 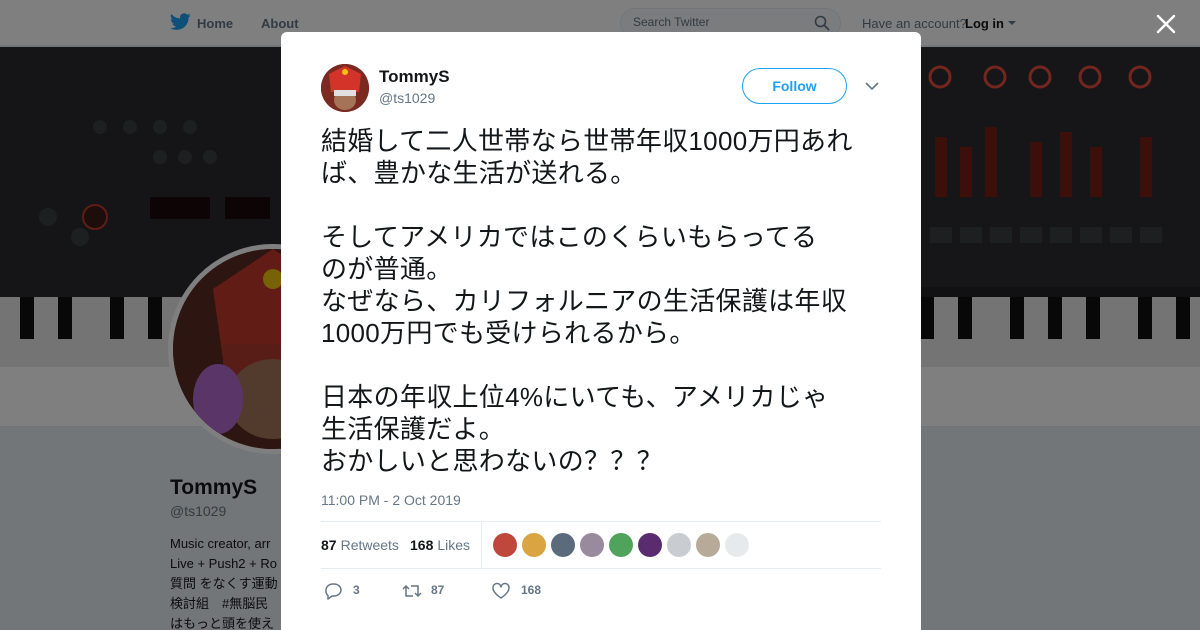 I want to click on tweet-line: おかしいと思わないの？？？, so click(x=492, y=461).